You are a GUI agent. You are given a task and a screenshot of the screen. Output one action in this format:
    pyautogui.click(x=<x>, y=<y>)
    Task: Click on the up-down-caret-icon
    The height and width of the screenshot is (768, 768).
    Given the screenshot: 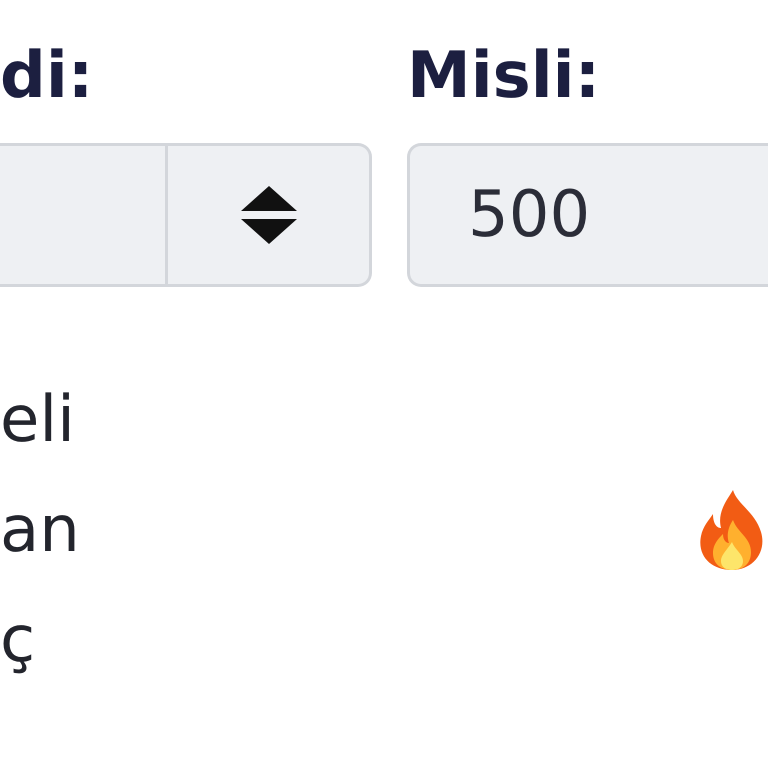 What is the action you would take?
    pyautogui.click(x=268, y=215)
    